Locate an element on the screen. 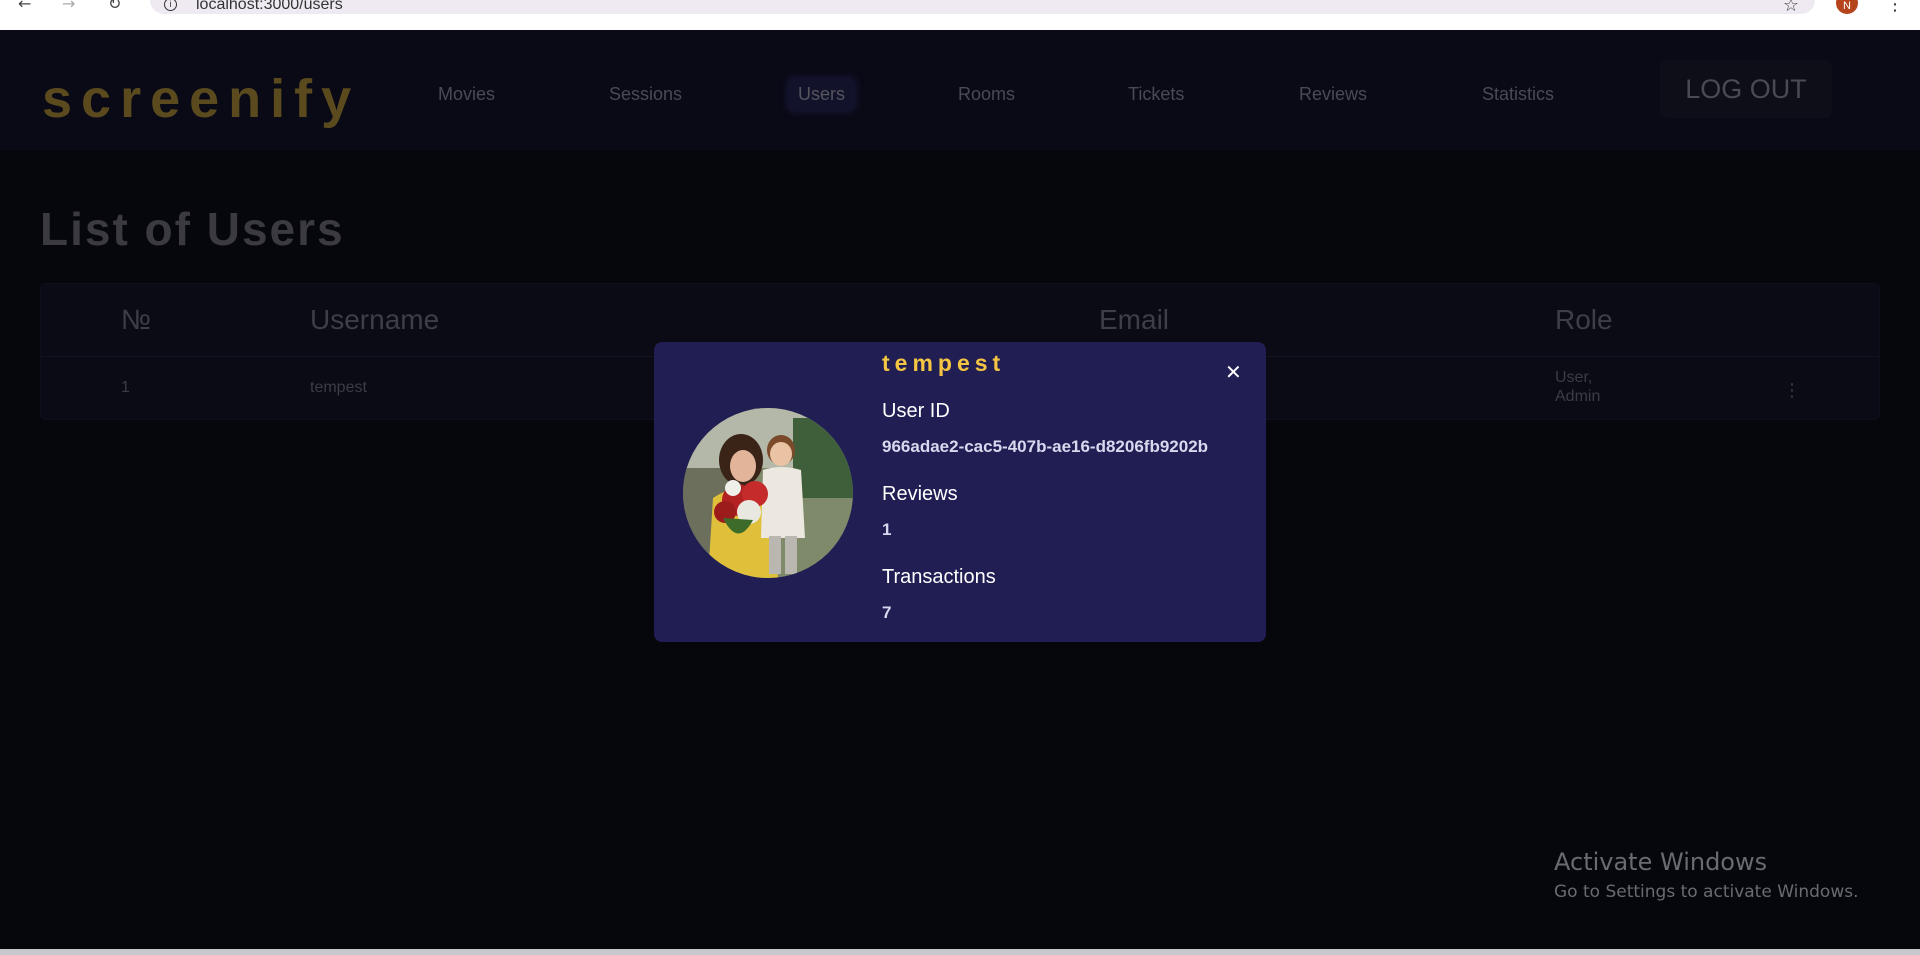 Image resolution: width=1920 pixels, height=955 pixels. column-number-header: № is located at coordinates (136, 319).